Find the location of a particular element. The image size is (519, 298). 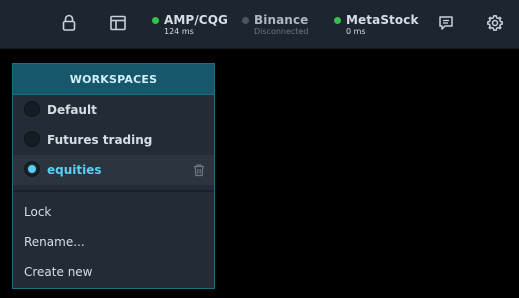

workspace-item-equities: equities is located at coordinates (113, 170).